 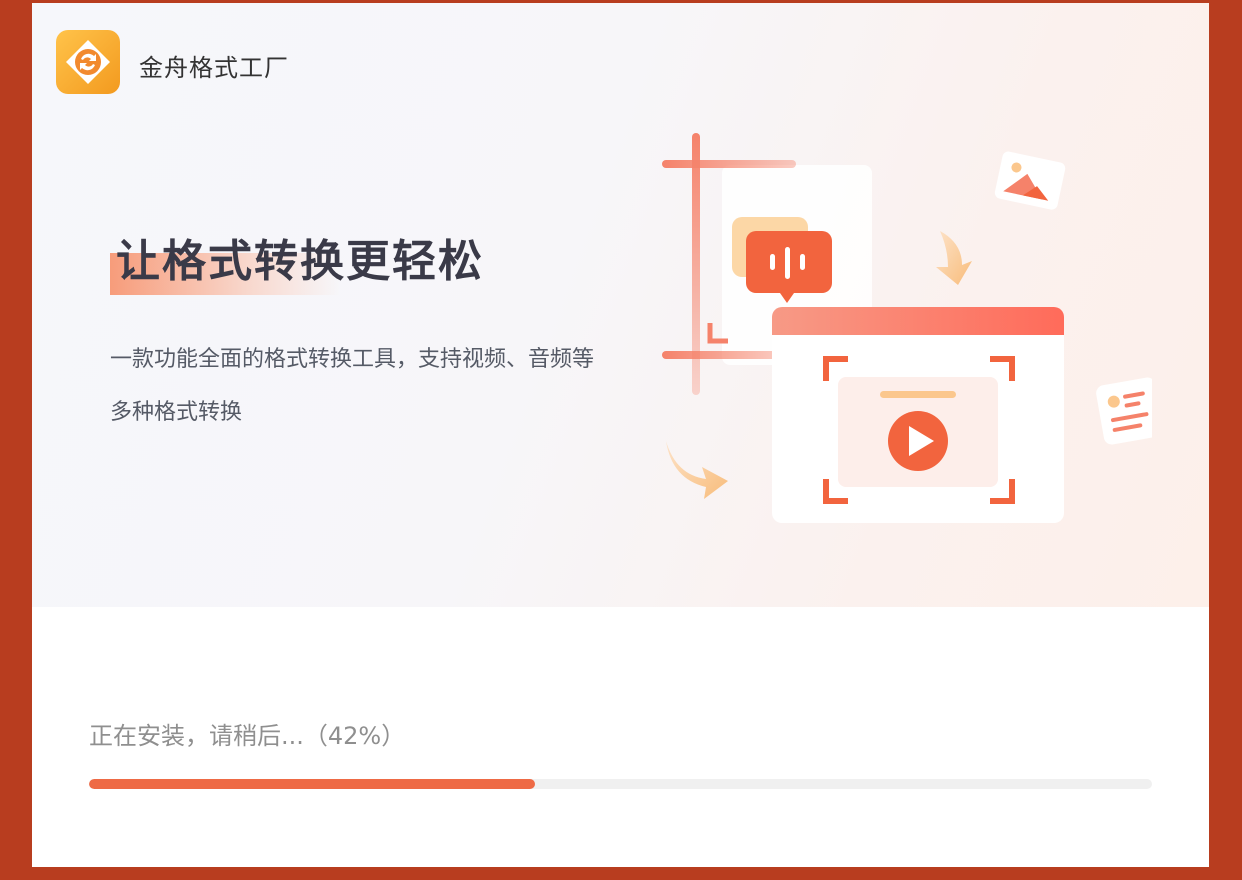 What do you see at coordinates (620, 784) in the screenshot?
I see `install-progress-bar` at bounding box center [620, 784].